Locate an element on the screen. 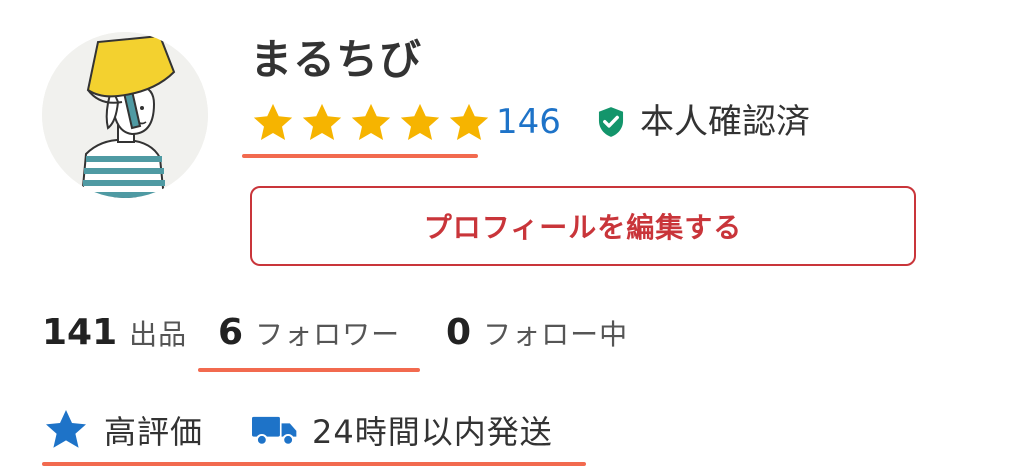 Image resolution: width=1024 pixels, height=473 pixels. stat-value: 6 is located at coordinates (231, 332).